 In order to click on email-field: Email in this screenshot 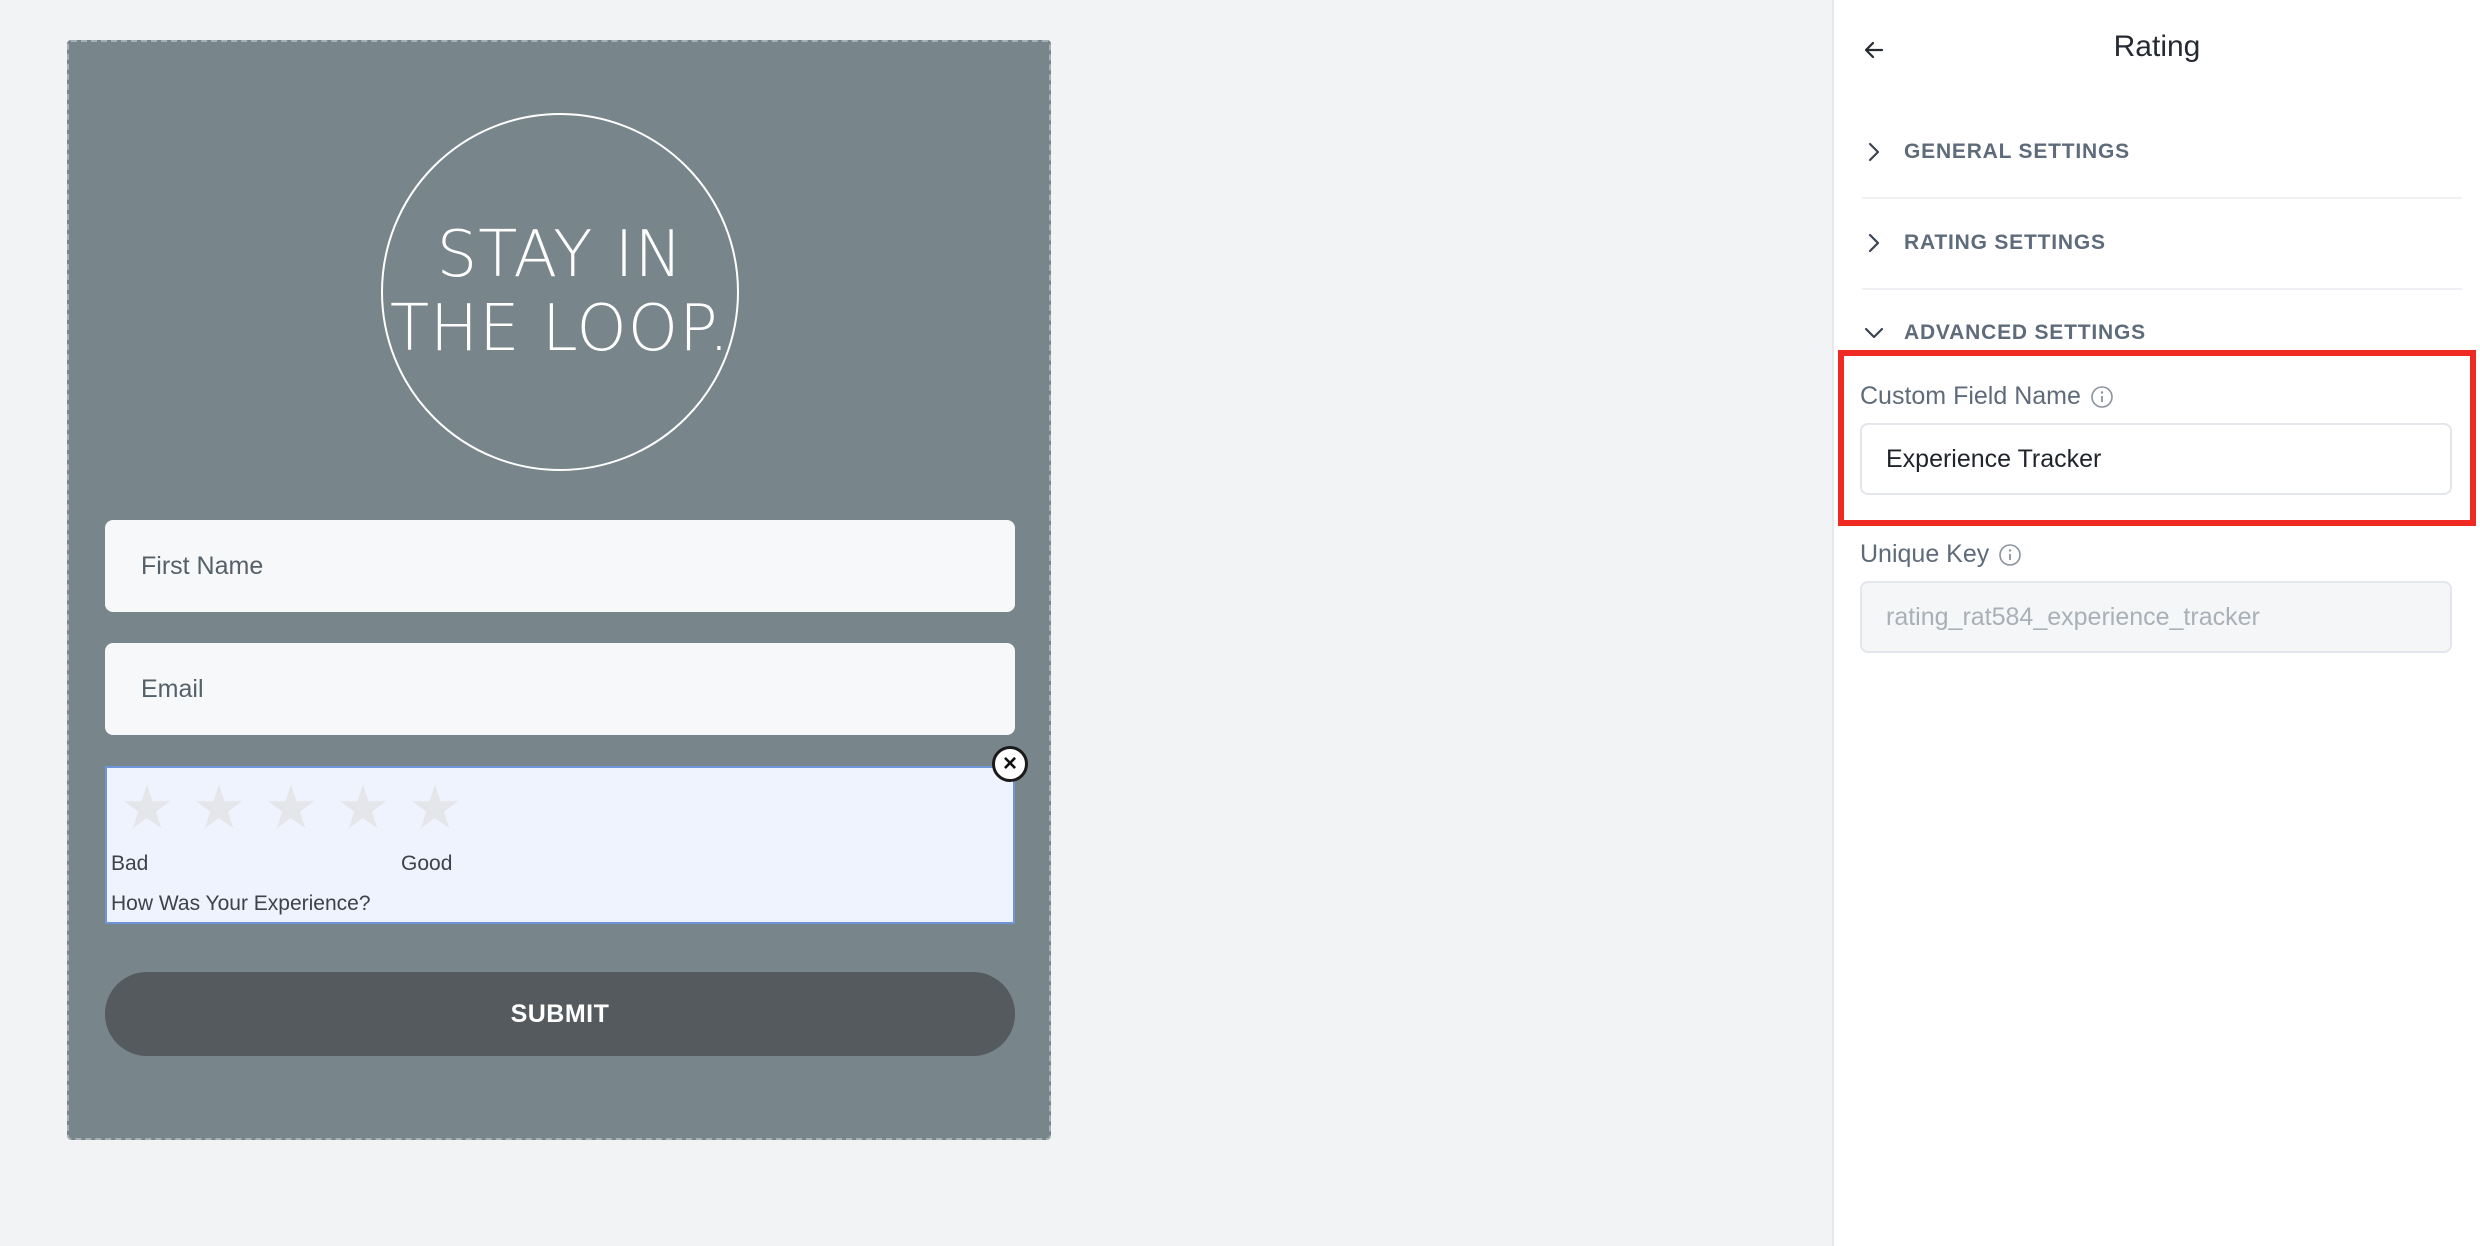, I will do `click(560, 689)`.